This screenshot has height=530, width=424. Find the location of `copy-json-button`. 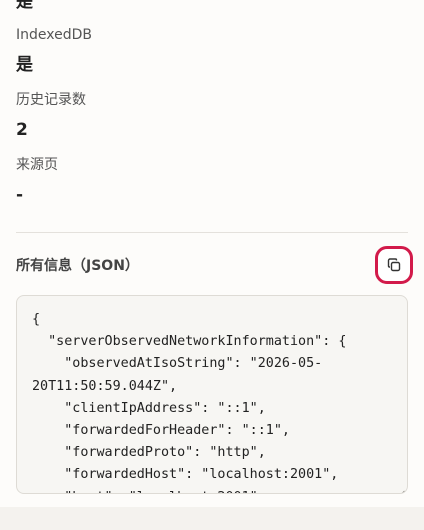

copy-json-button is located at coordinates (394, 265).